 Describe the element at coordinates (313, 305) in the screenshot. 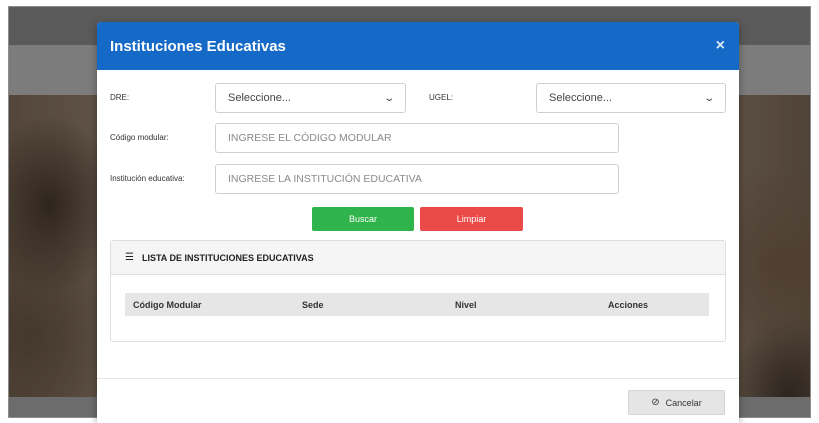

I see `column-sede: Sede` at that location.